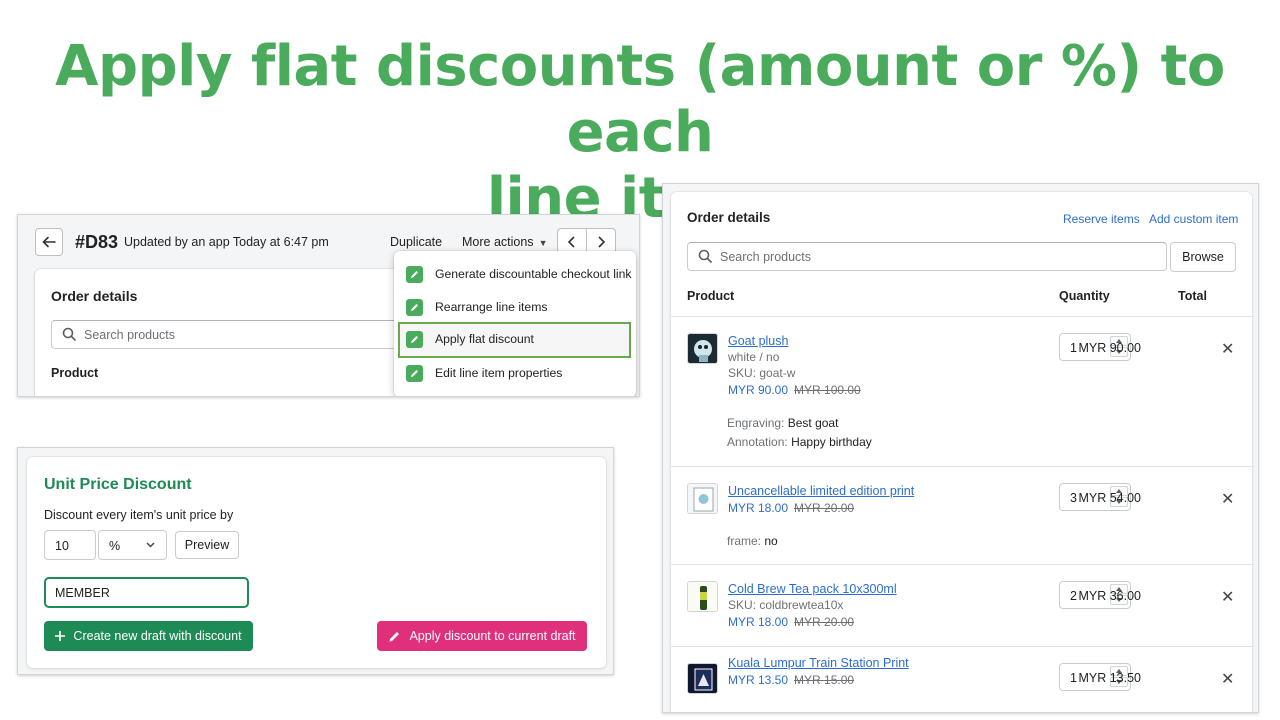  What do you see at coordinates (786, 605) in the screenshot?
I see `product-sku: SKU: coldbrewtea10x` at bounding box center [786, 605].